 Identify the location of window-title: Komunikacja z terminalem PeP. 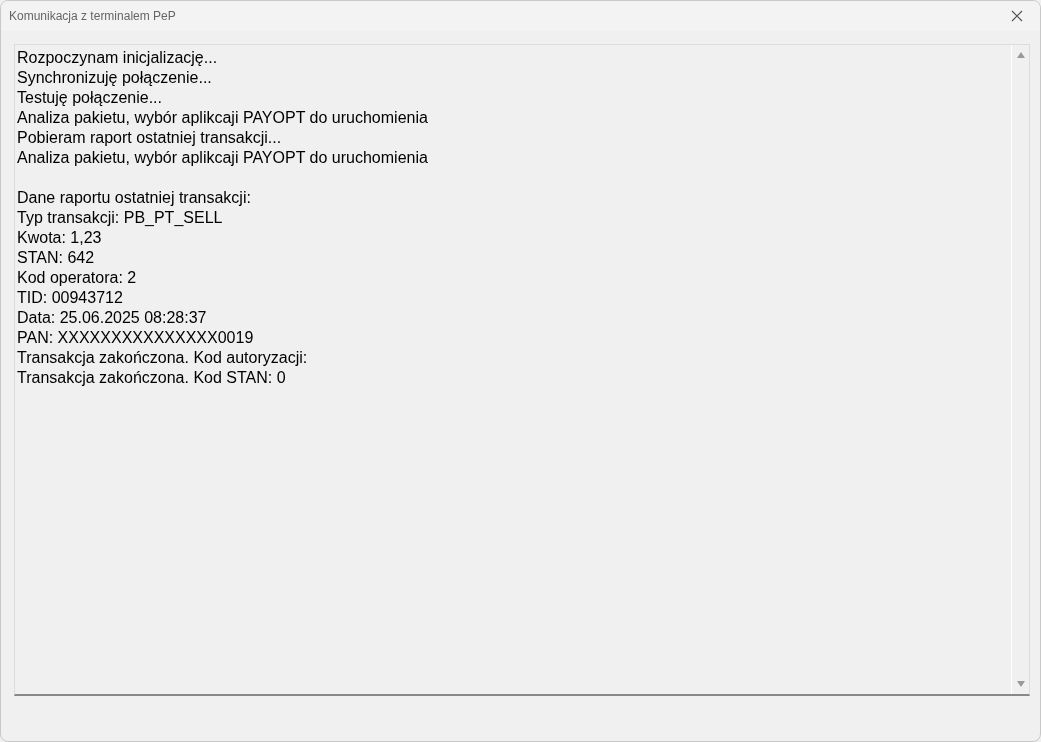
(92, 16).